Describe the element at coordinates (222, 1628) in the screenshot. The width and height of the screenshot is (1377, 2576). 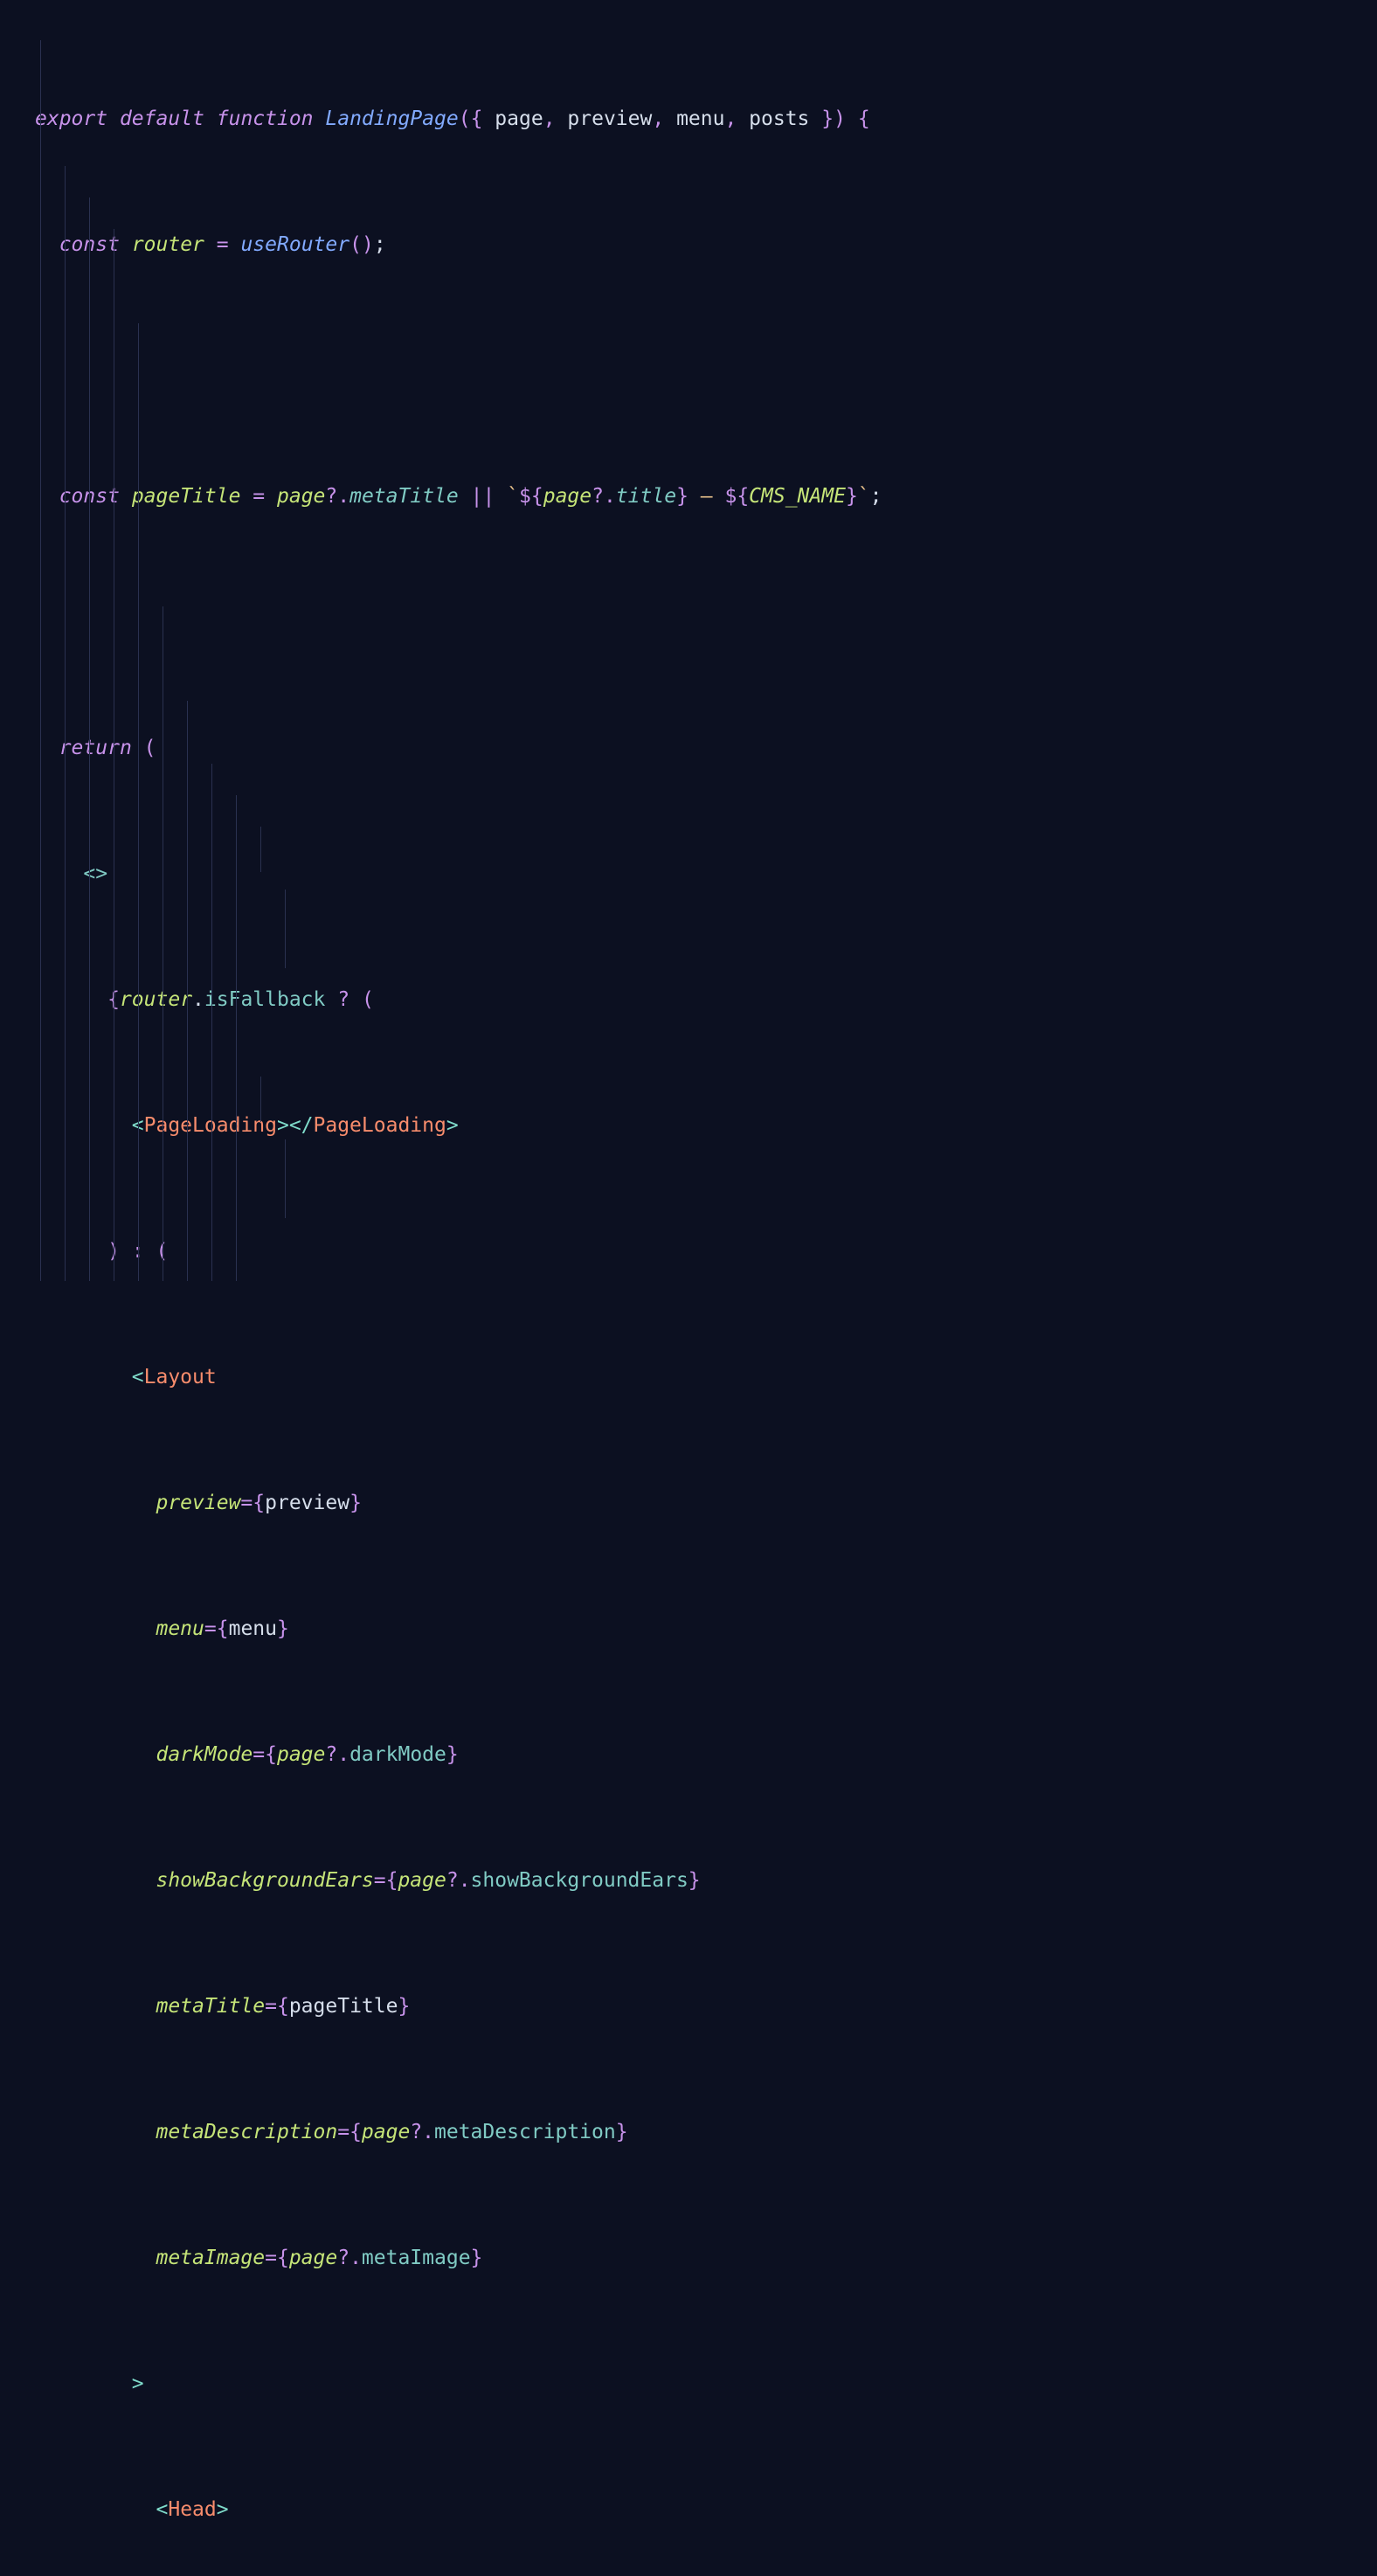
I see `code-line: menu={menu}` at that location.